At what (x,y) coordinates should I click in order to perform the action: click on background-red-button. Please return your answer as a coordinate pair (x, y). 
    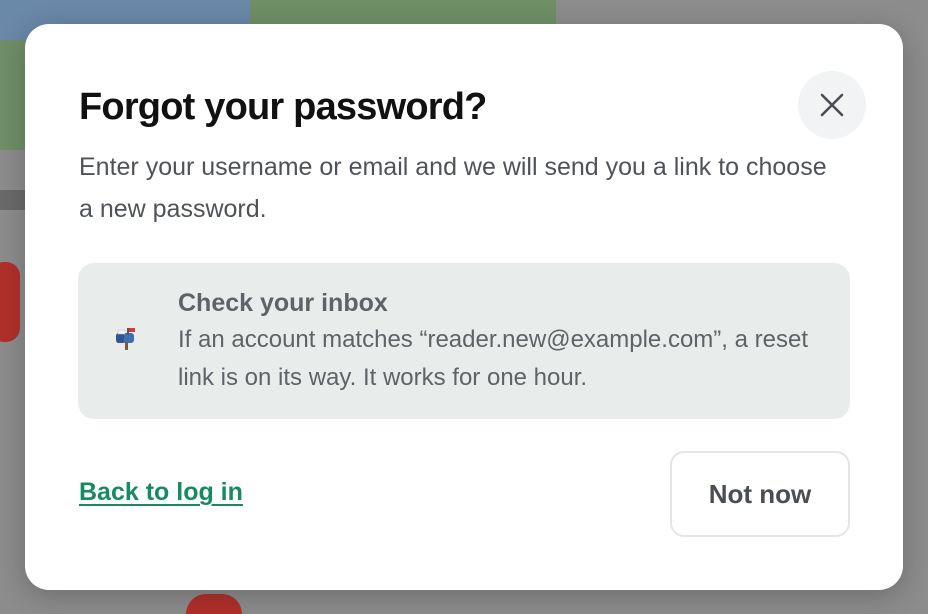
    Looking at the image, I should click on (214, 604).